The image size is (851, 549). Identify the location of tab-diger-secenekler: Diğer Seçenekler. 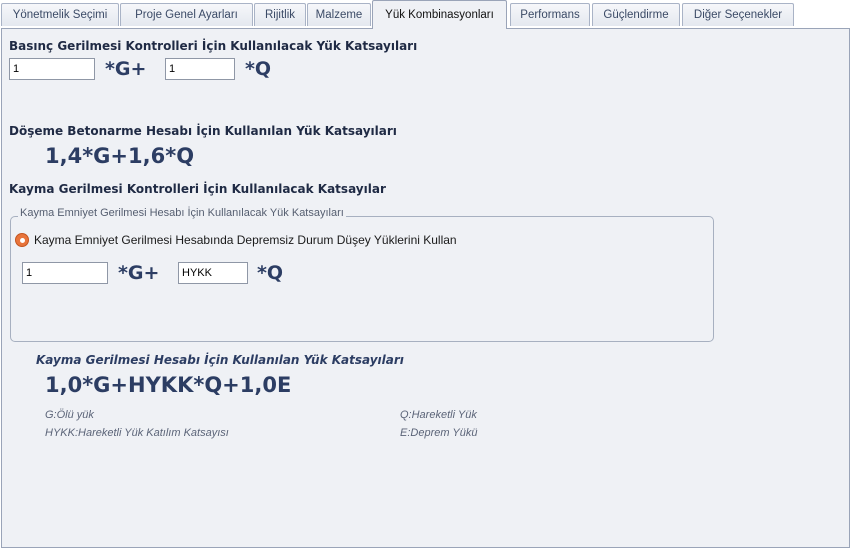
(738, 14).